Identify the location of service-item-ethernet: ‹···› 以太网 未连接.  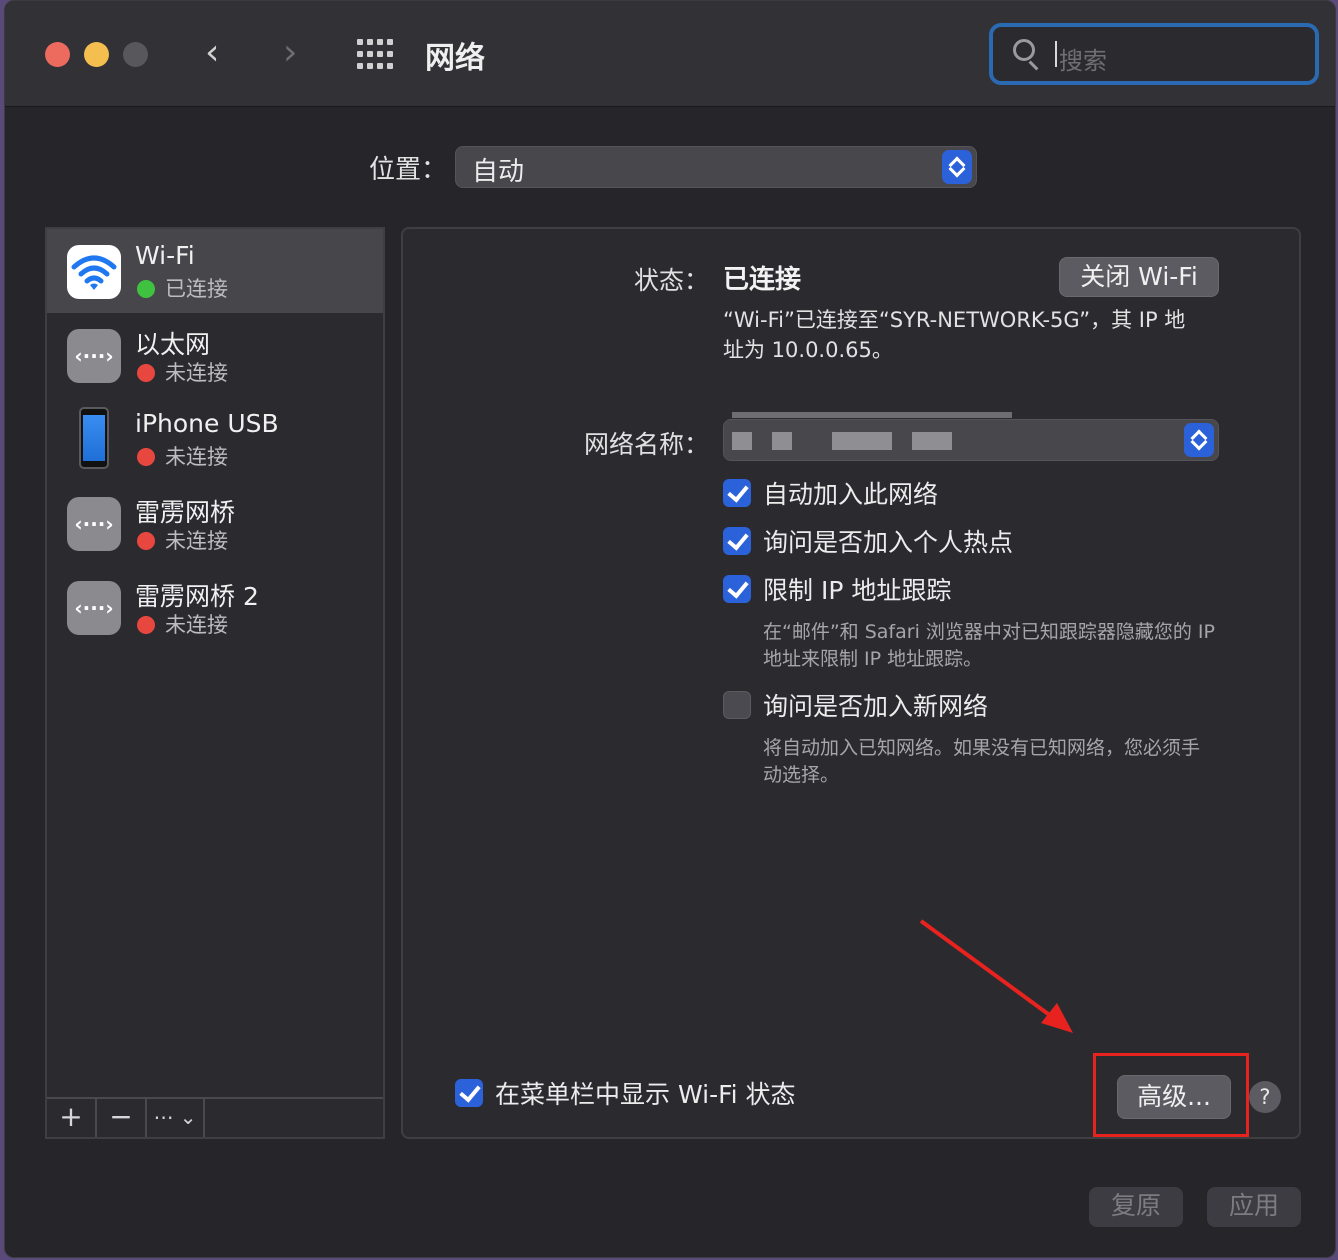
(215, 355).